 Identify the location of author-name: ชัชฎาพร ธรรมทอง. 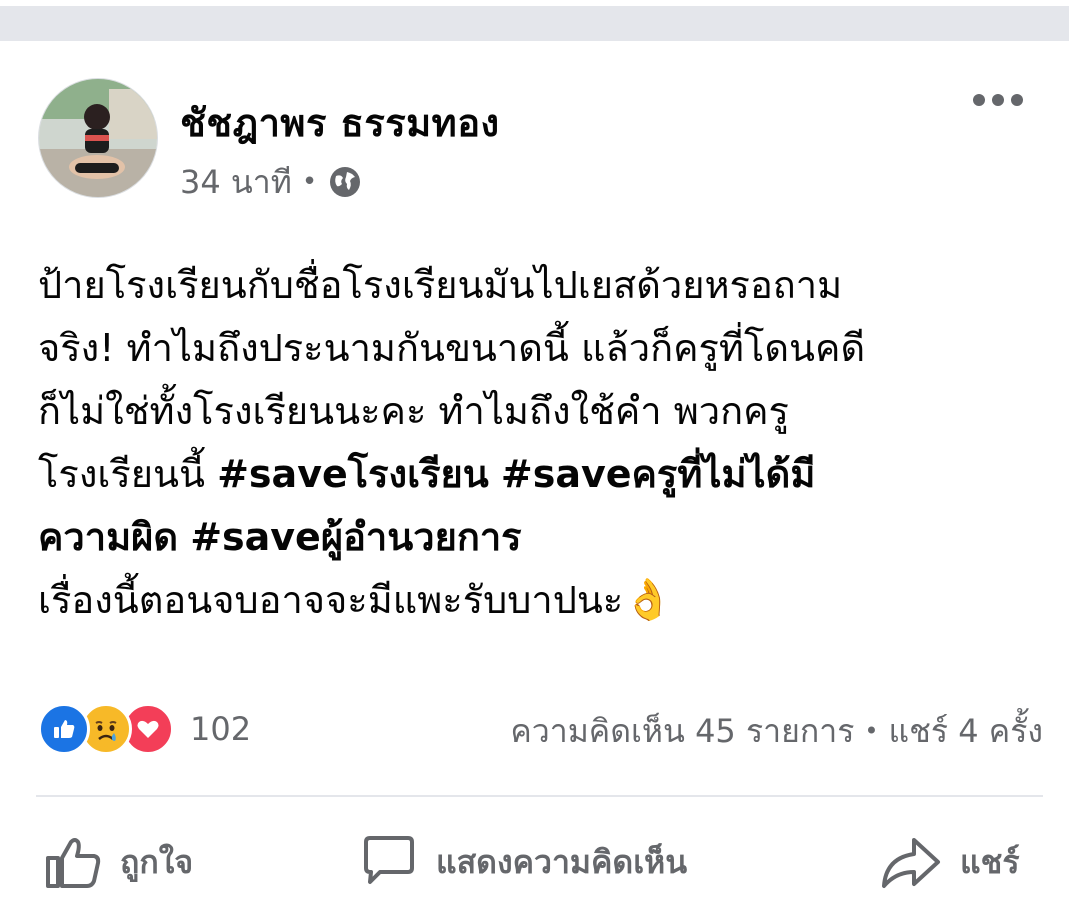
(340, 122).